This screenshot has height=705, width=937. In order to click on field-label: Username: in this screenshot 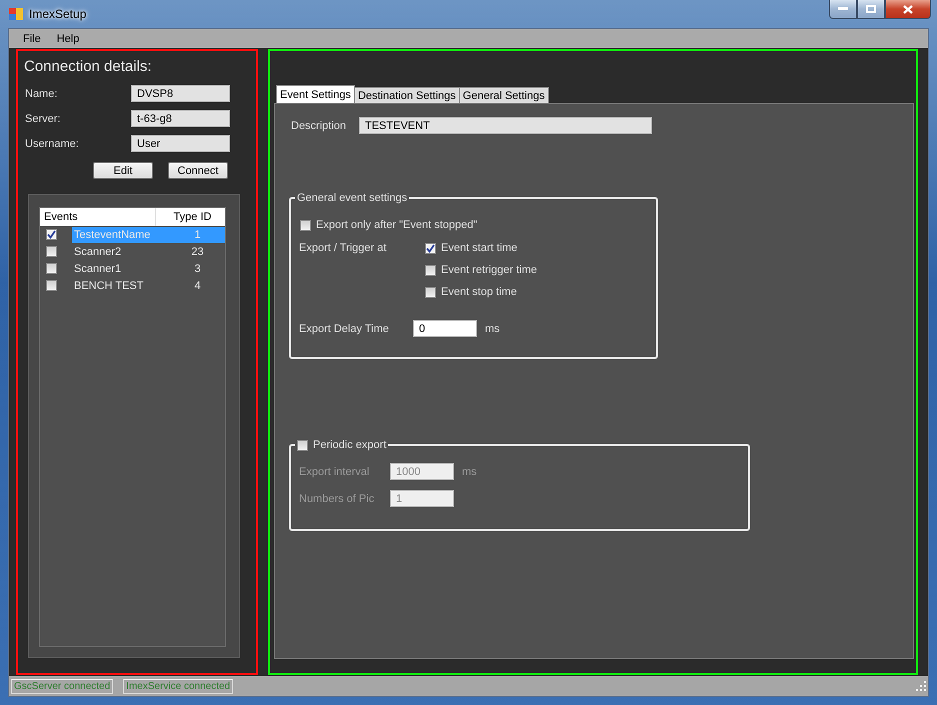, I will do `click(52, 144)`.